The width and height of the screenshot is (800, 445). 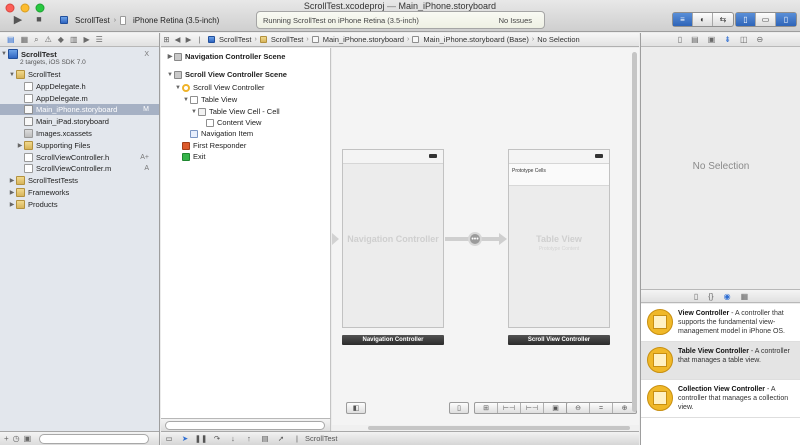 I want to click on navigation-controller-screen: Navigation Controller, so click(x=393, y=238).